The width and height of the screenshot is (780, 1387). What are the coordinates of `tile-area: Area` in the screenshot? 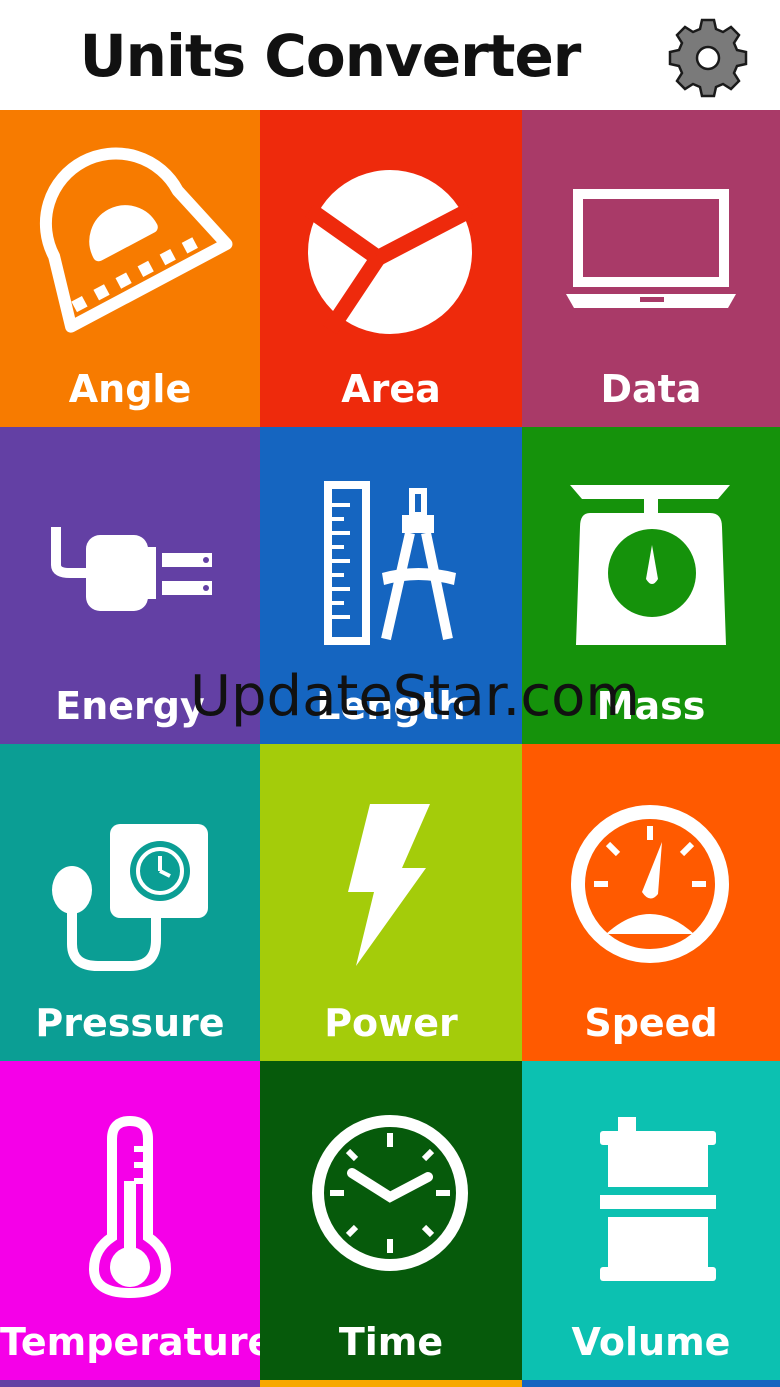 It's located at (391, 268).